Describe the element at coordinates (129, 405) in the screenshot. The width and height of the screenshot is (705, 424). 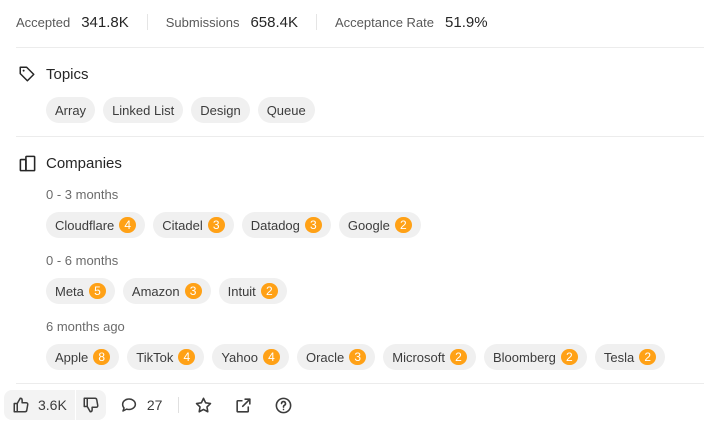
I see `comment-icon` at that location.